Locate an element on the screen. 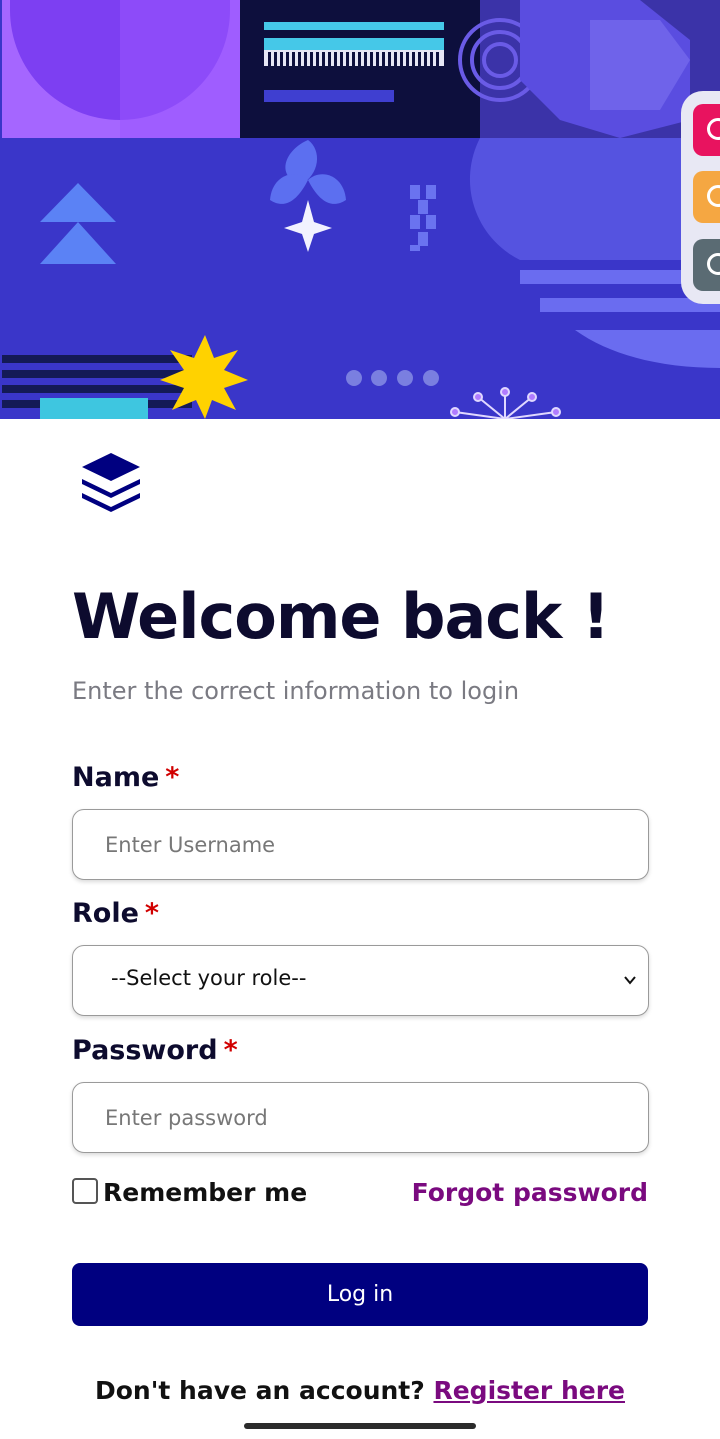  page-title: Welcome back ! is located at coordinates (341, 616).